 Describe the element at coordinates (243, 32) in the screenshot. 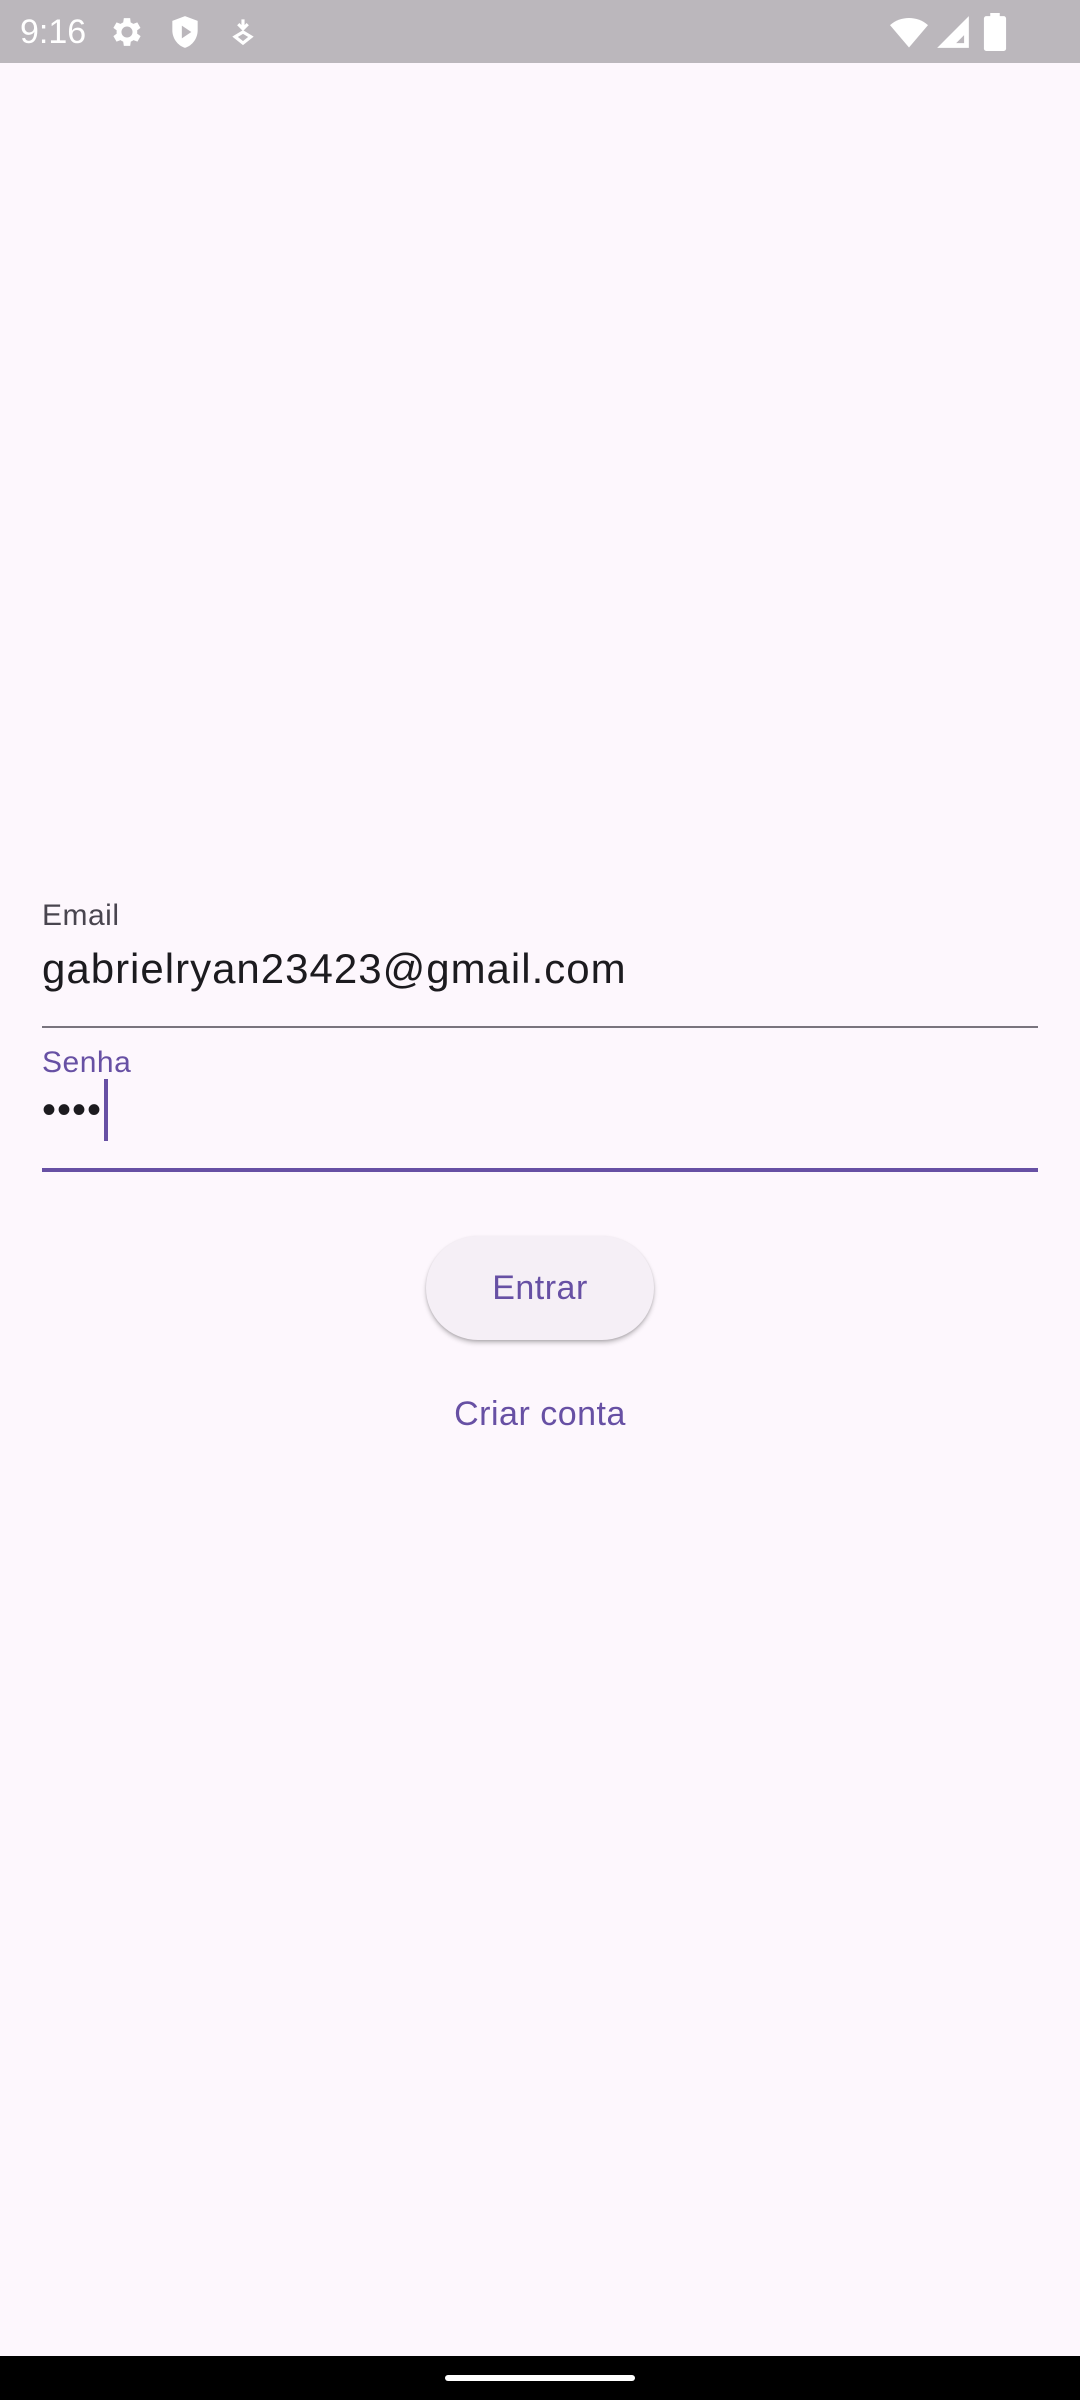

I see `download-icon` at that location.